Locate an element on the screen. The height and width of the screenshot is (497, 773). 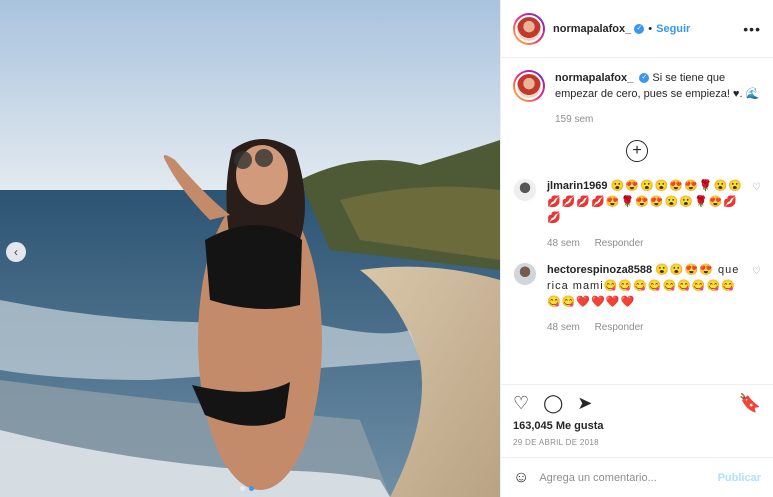
publish-button: Publicar is located at coordinates (739, 478).